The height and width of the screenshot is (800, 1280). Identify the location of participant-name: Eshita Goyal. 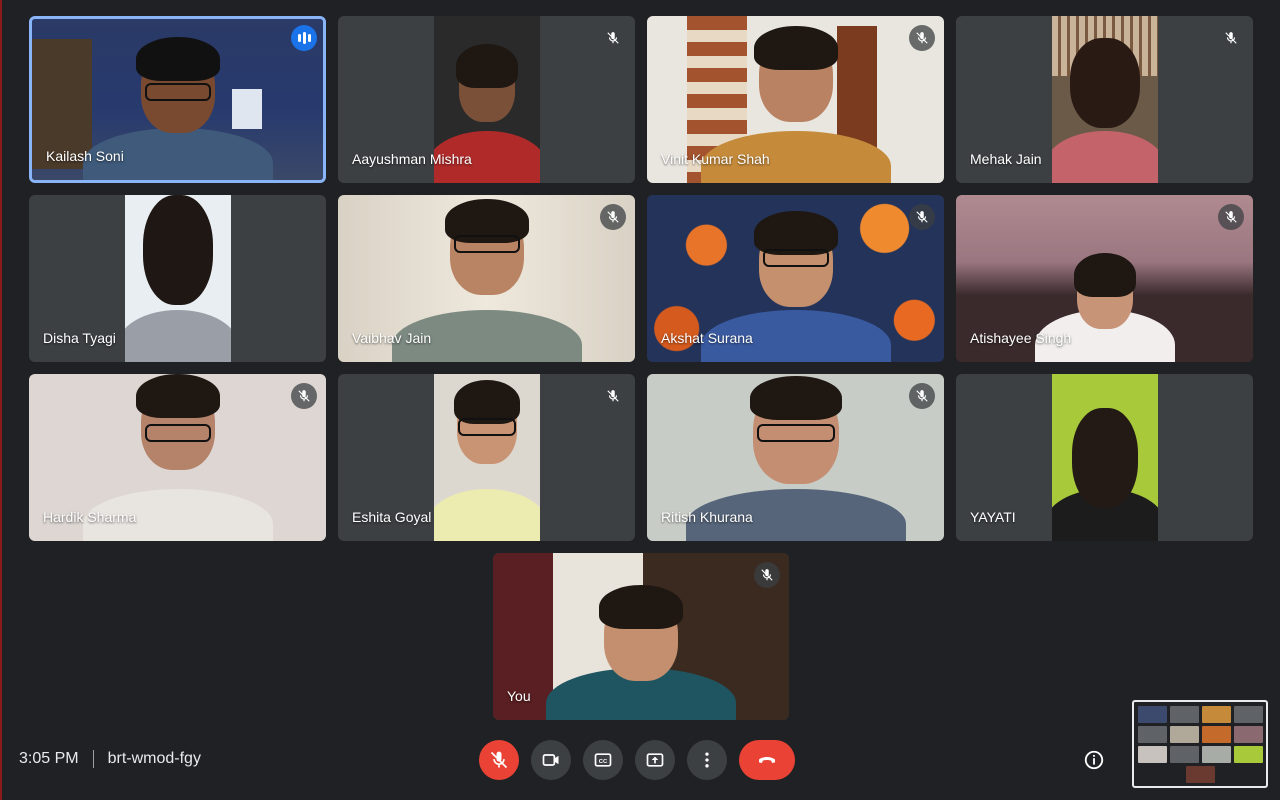
(392, 517).